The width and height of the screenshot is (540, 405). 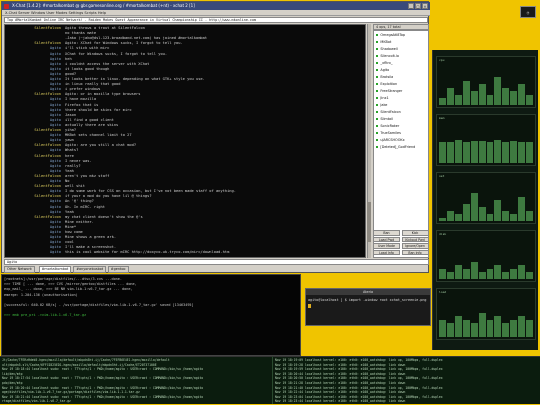 What do you see at coordinates (389, 84) in the screenshot?
I see `user-nick: Exploition` at bounding box center [389, 84].